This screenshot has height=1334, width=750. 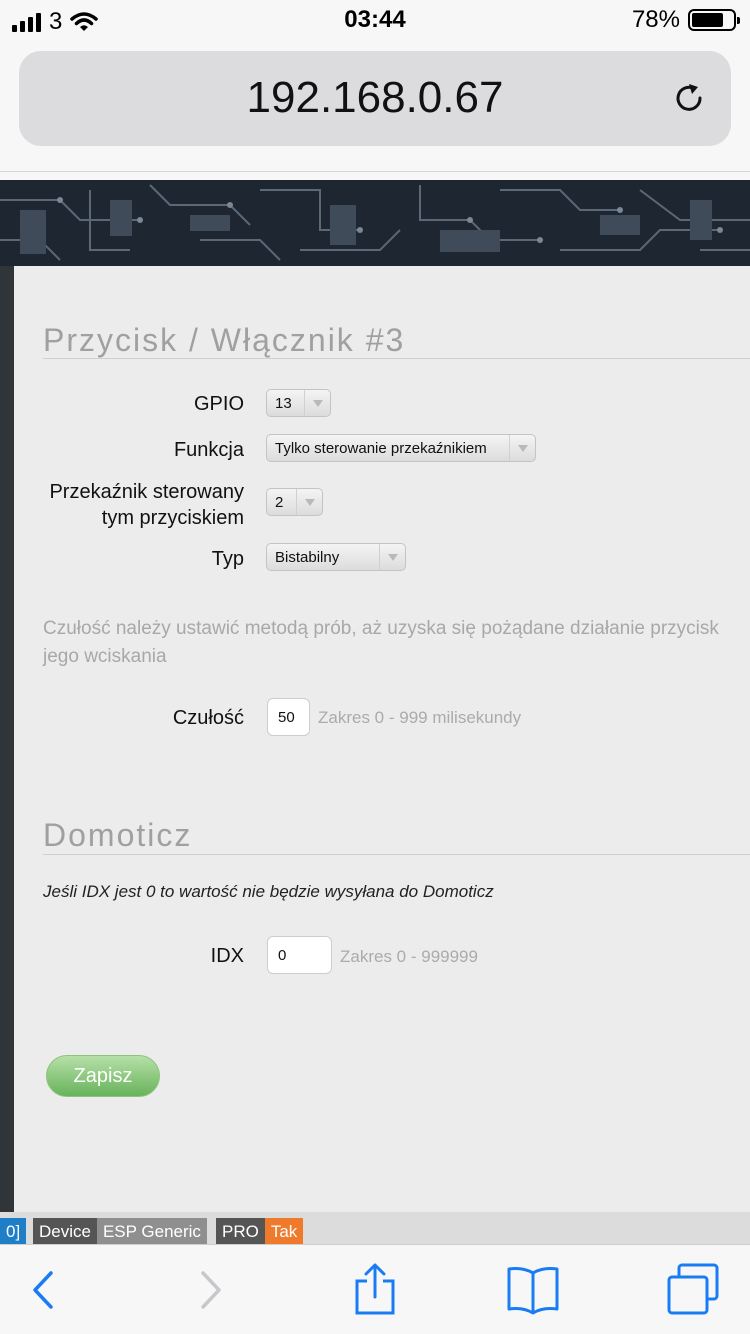 I want to click on gpio-select: 13, so click(x=298, y=403).